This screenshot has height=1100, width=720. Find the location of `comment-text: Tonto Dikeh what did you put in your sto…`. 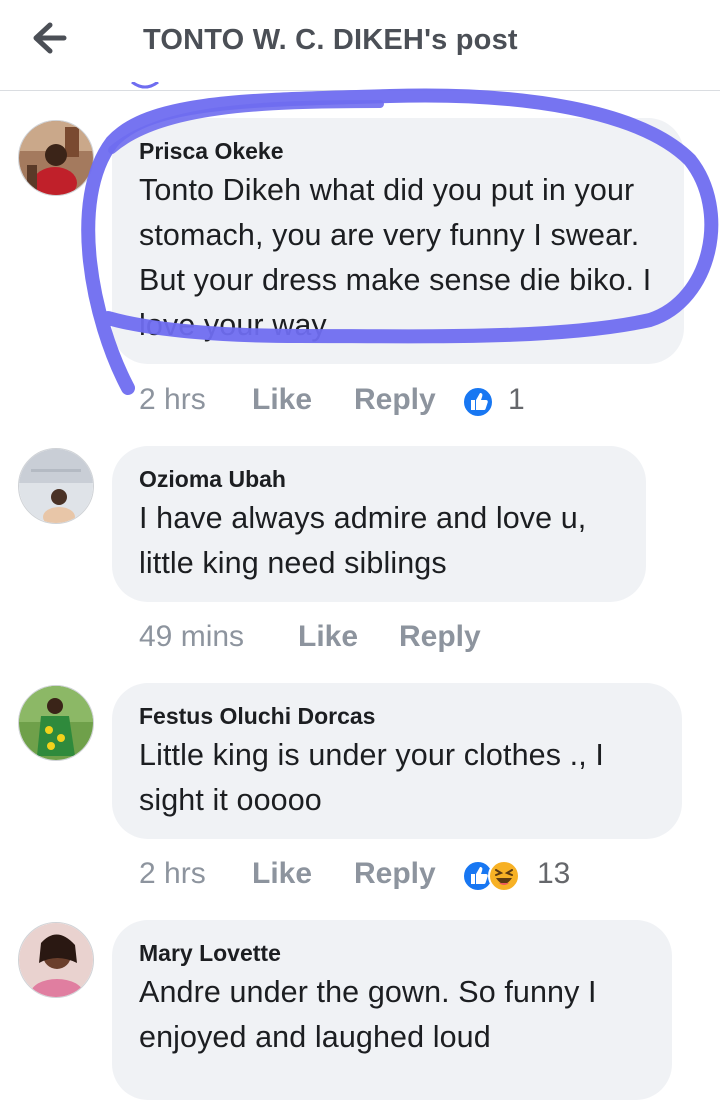

comment-text: Tonto Dikeh what did you put in your sto… is located at coordinates (395, 257).